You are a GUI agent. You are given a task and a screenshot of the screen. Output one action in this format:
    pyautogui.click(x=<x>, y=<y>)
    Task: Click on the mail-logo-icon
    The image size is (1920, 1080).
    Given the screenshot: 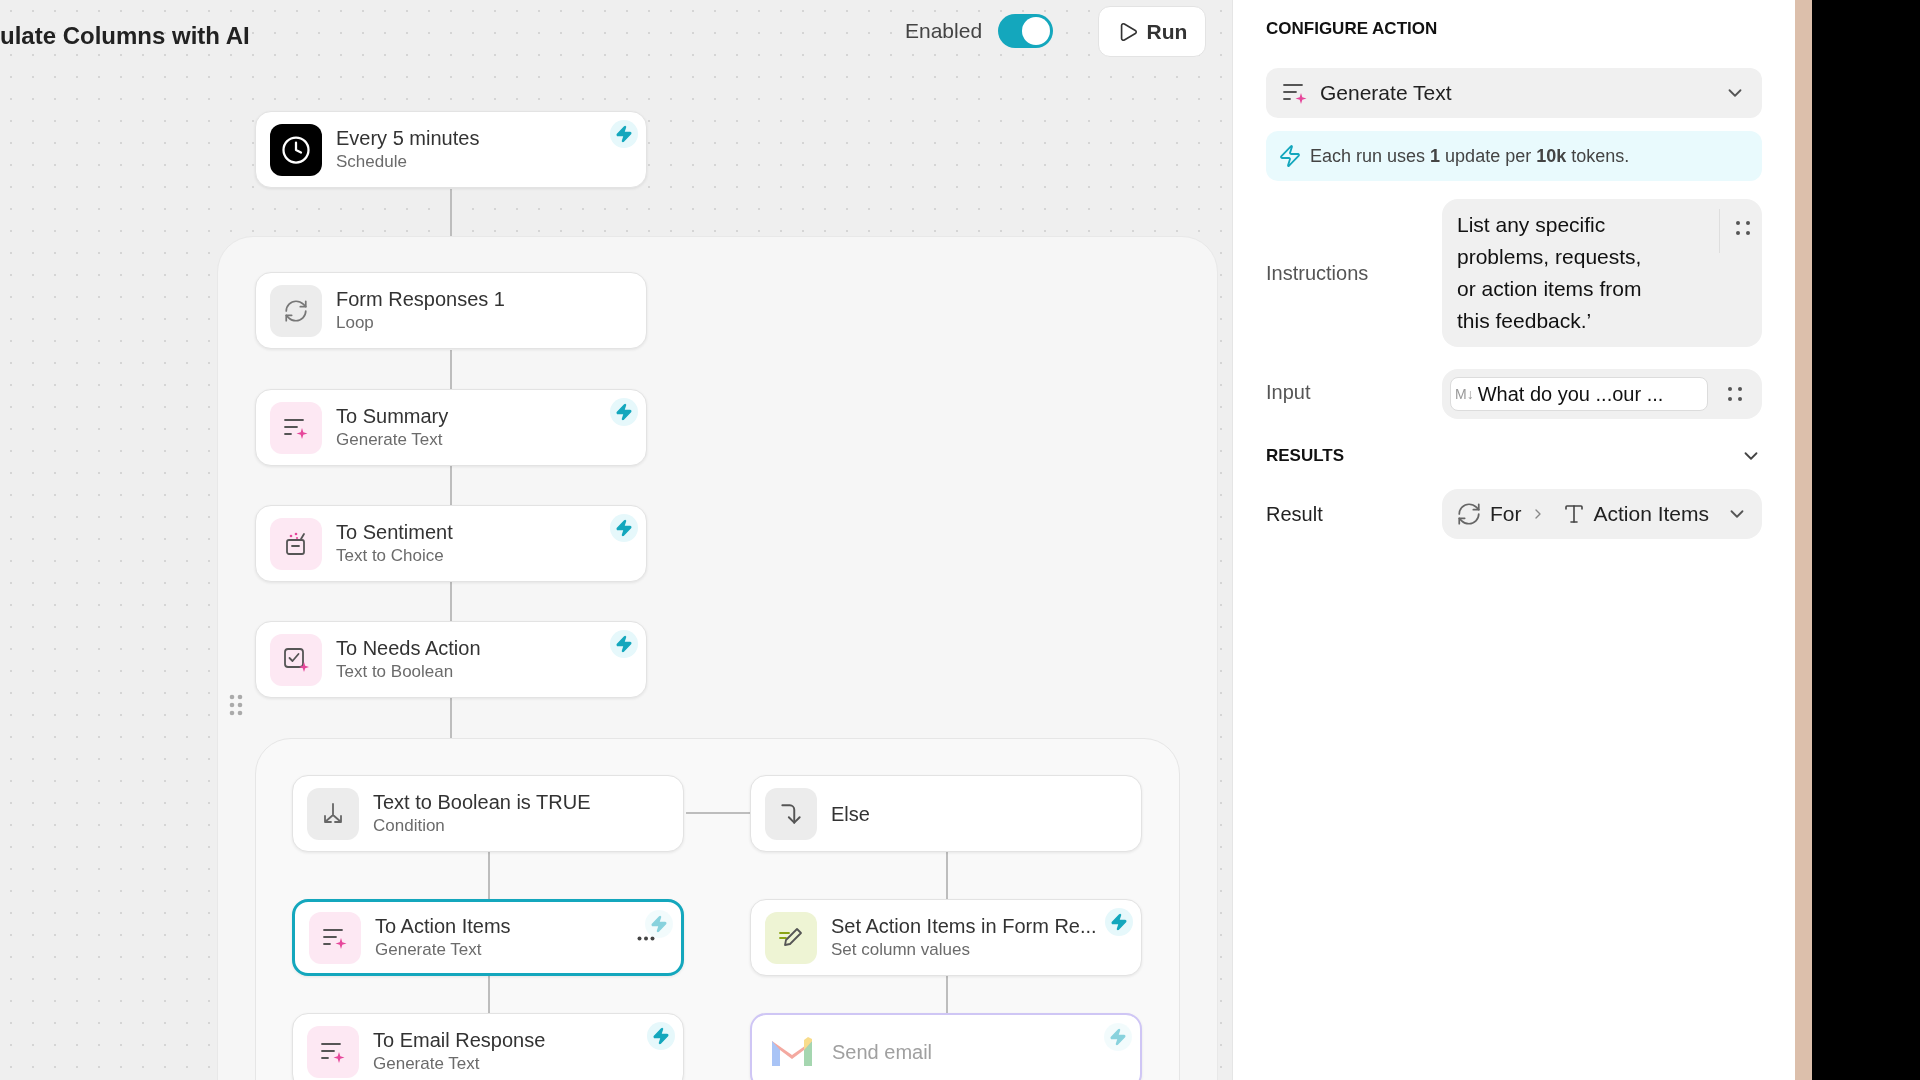 What is the action you would take?
    pyautogui.click(x=792, y=1051)
    